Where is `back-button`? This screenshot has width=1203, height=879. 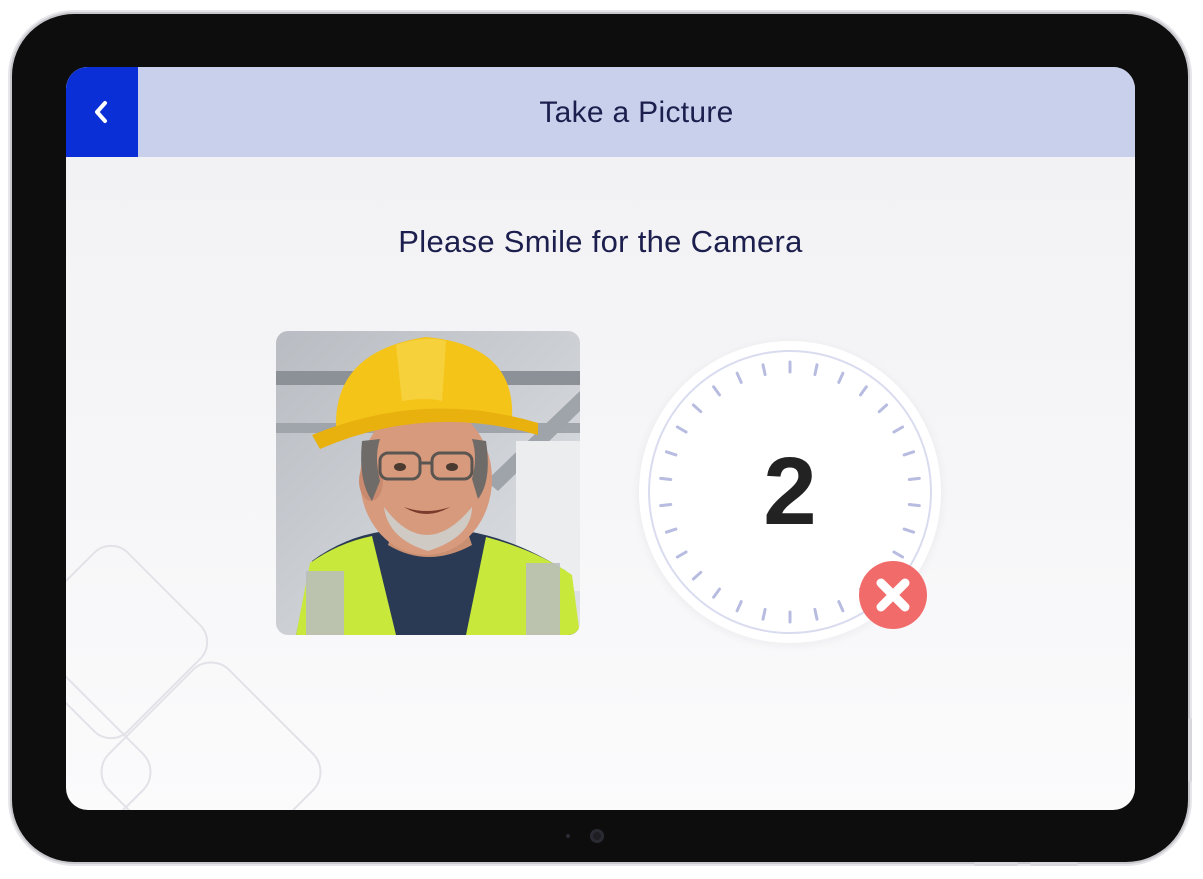 back-button is located at coordinates (102, 112).